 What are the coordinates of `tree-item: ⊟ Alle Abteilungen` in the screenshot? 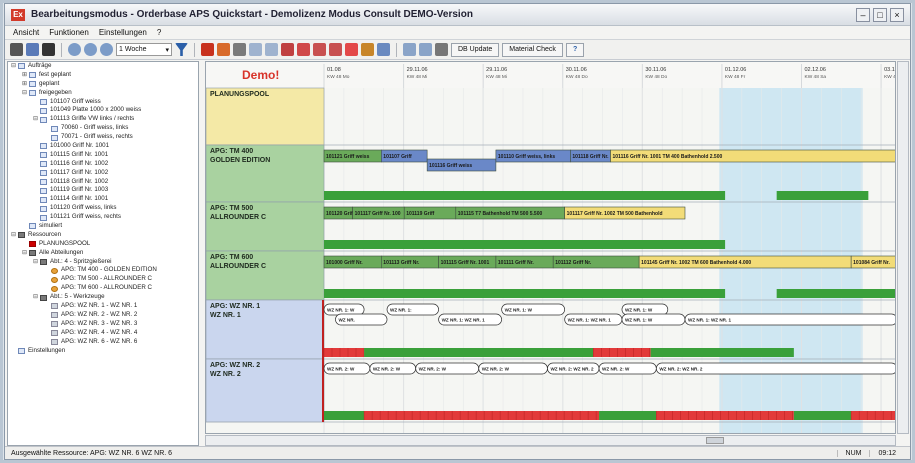 It's located at (103, 253).